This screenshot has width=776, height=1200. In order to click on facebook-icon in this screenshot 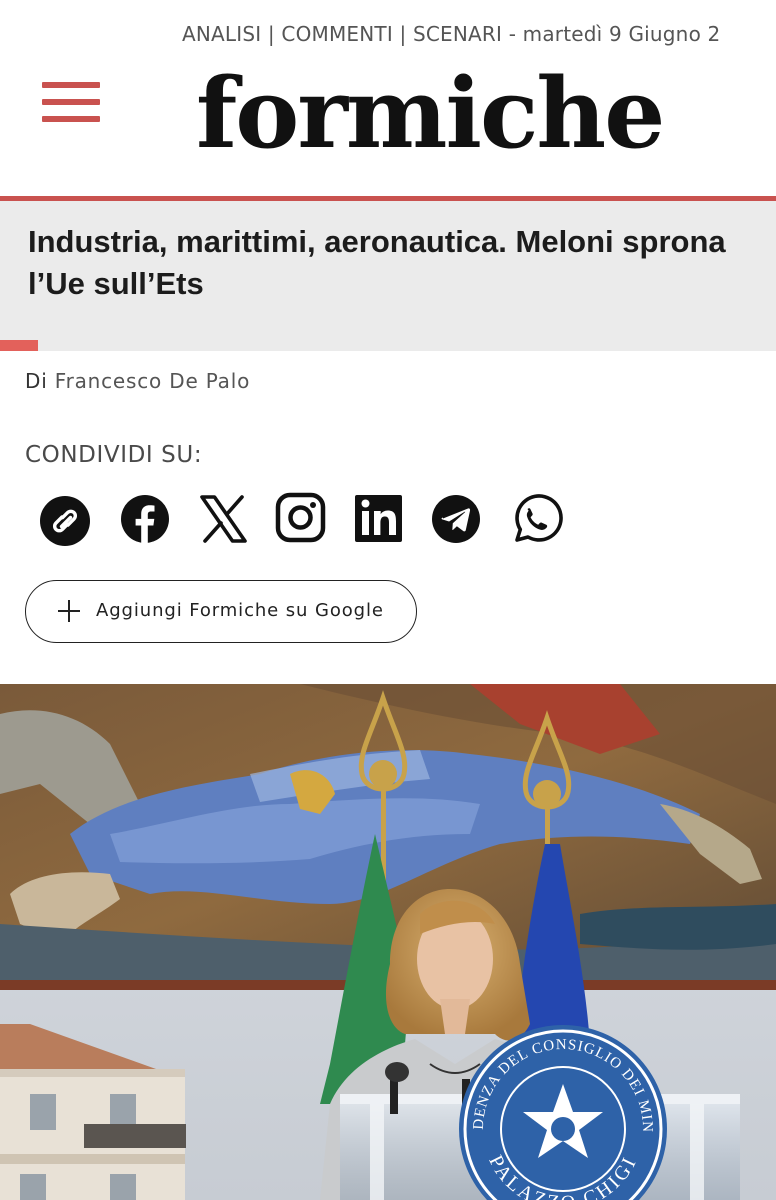, I will do `click(145, 519)`.